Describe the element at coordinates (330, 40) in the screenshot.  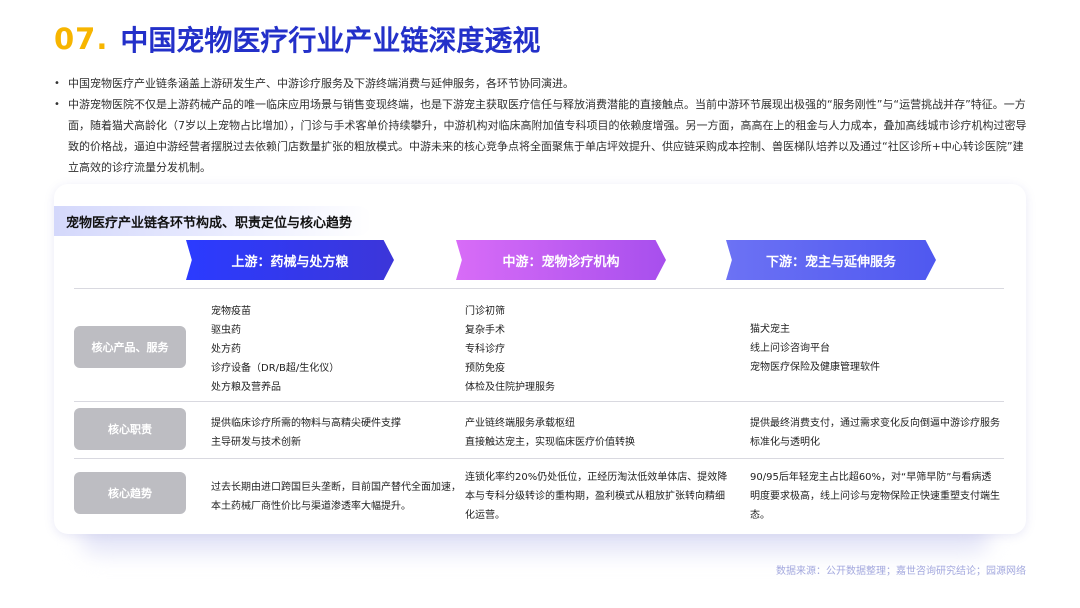
I see `section-title: 中国宠物医疗行业产业链深度透视` at that location.